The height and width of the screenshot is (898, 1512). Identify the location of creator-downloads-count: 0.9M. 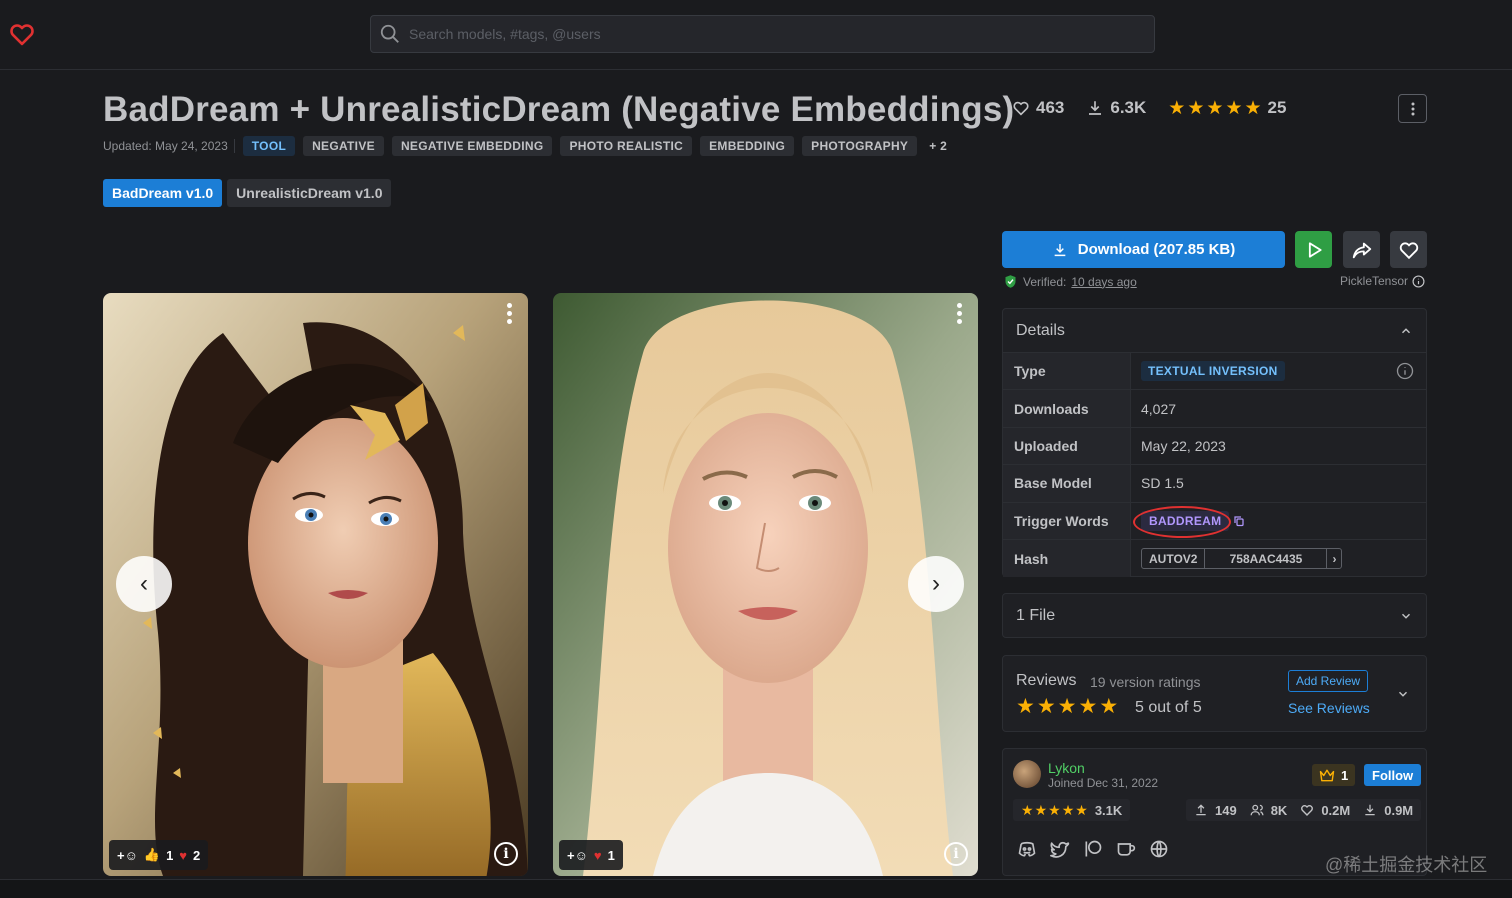
(1399, 810).